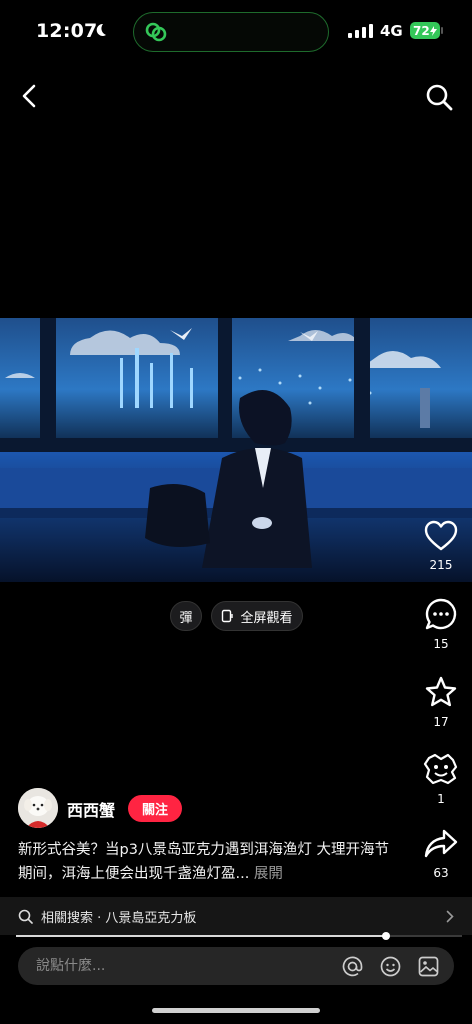 Image resolution: width=472 pixels, height=1024 pixels. Describe the element at coordinates (236, 1010) in the screenshot. I see `home-indicator` at that location.